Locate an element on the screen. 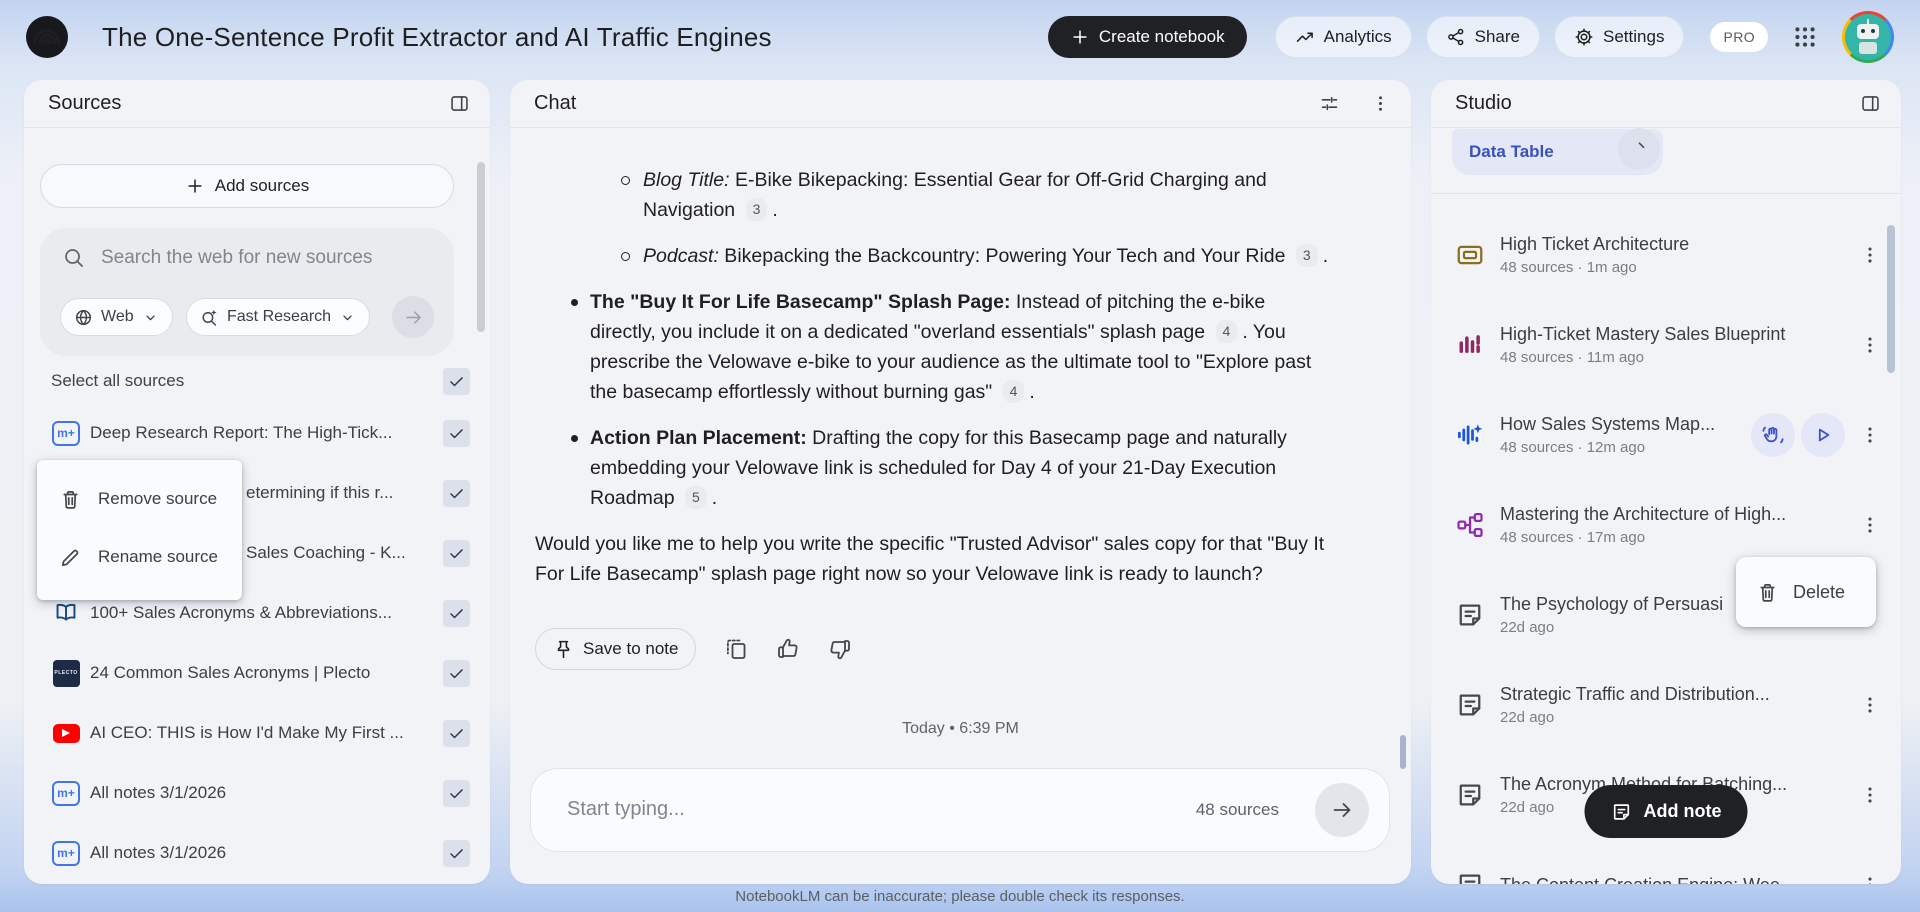  trending-up-icon is located at coordinates (1305, 37).